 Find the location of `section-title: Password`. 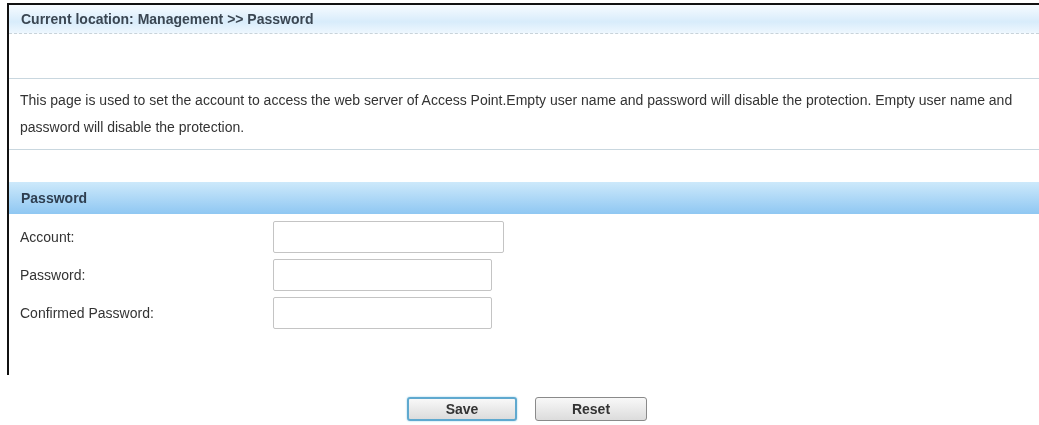

section-title: Password is located at coordinates (54, 198).